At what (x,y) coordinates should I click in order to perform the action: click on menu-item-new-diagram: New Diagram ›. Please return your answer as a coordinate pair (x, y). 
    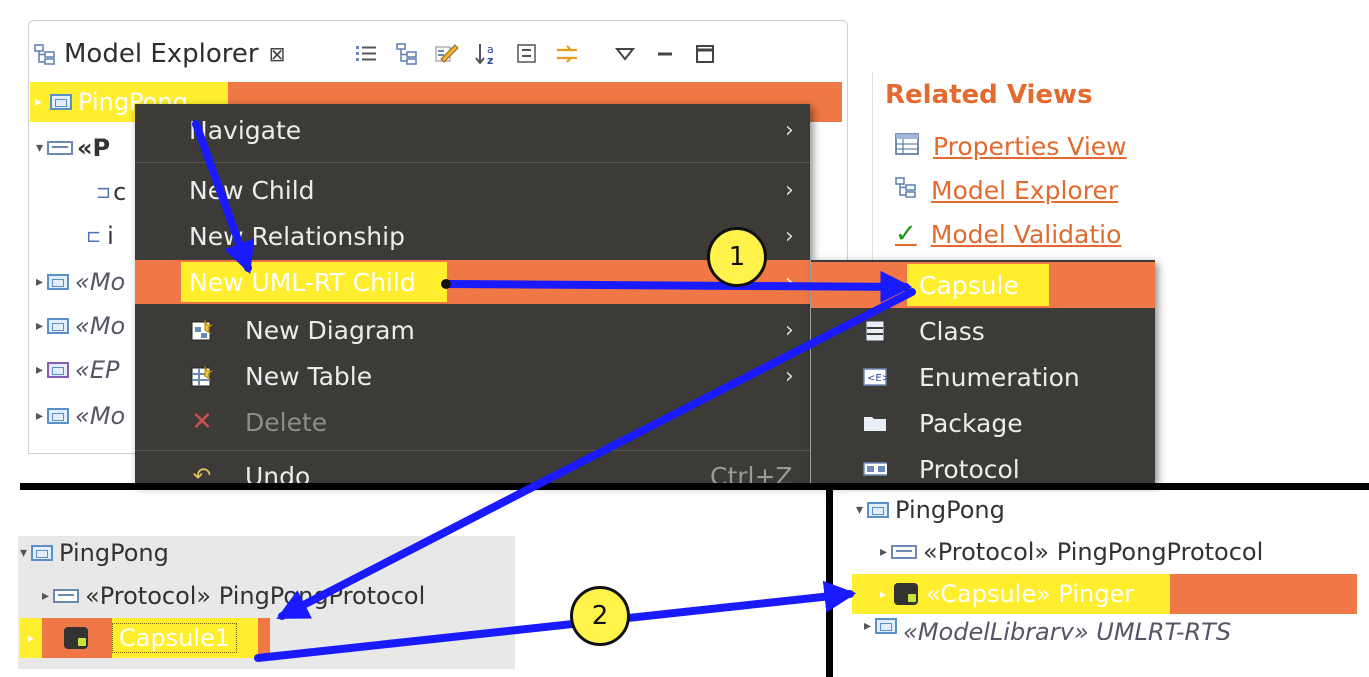
    Looking at the image, I should click on (472, 330).